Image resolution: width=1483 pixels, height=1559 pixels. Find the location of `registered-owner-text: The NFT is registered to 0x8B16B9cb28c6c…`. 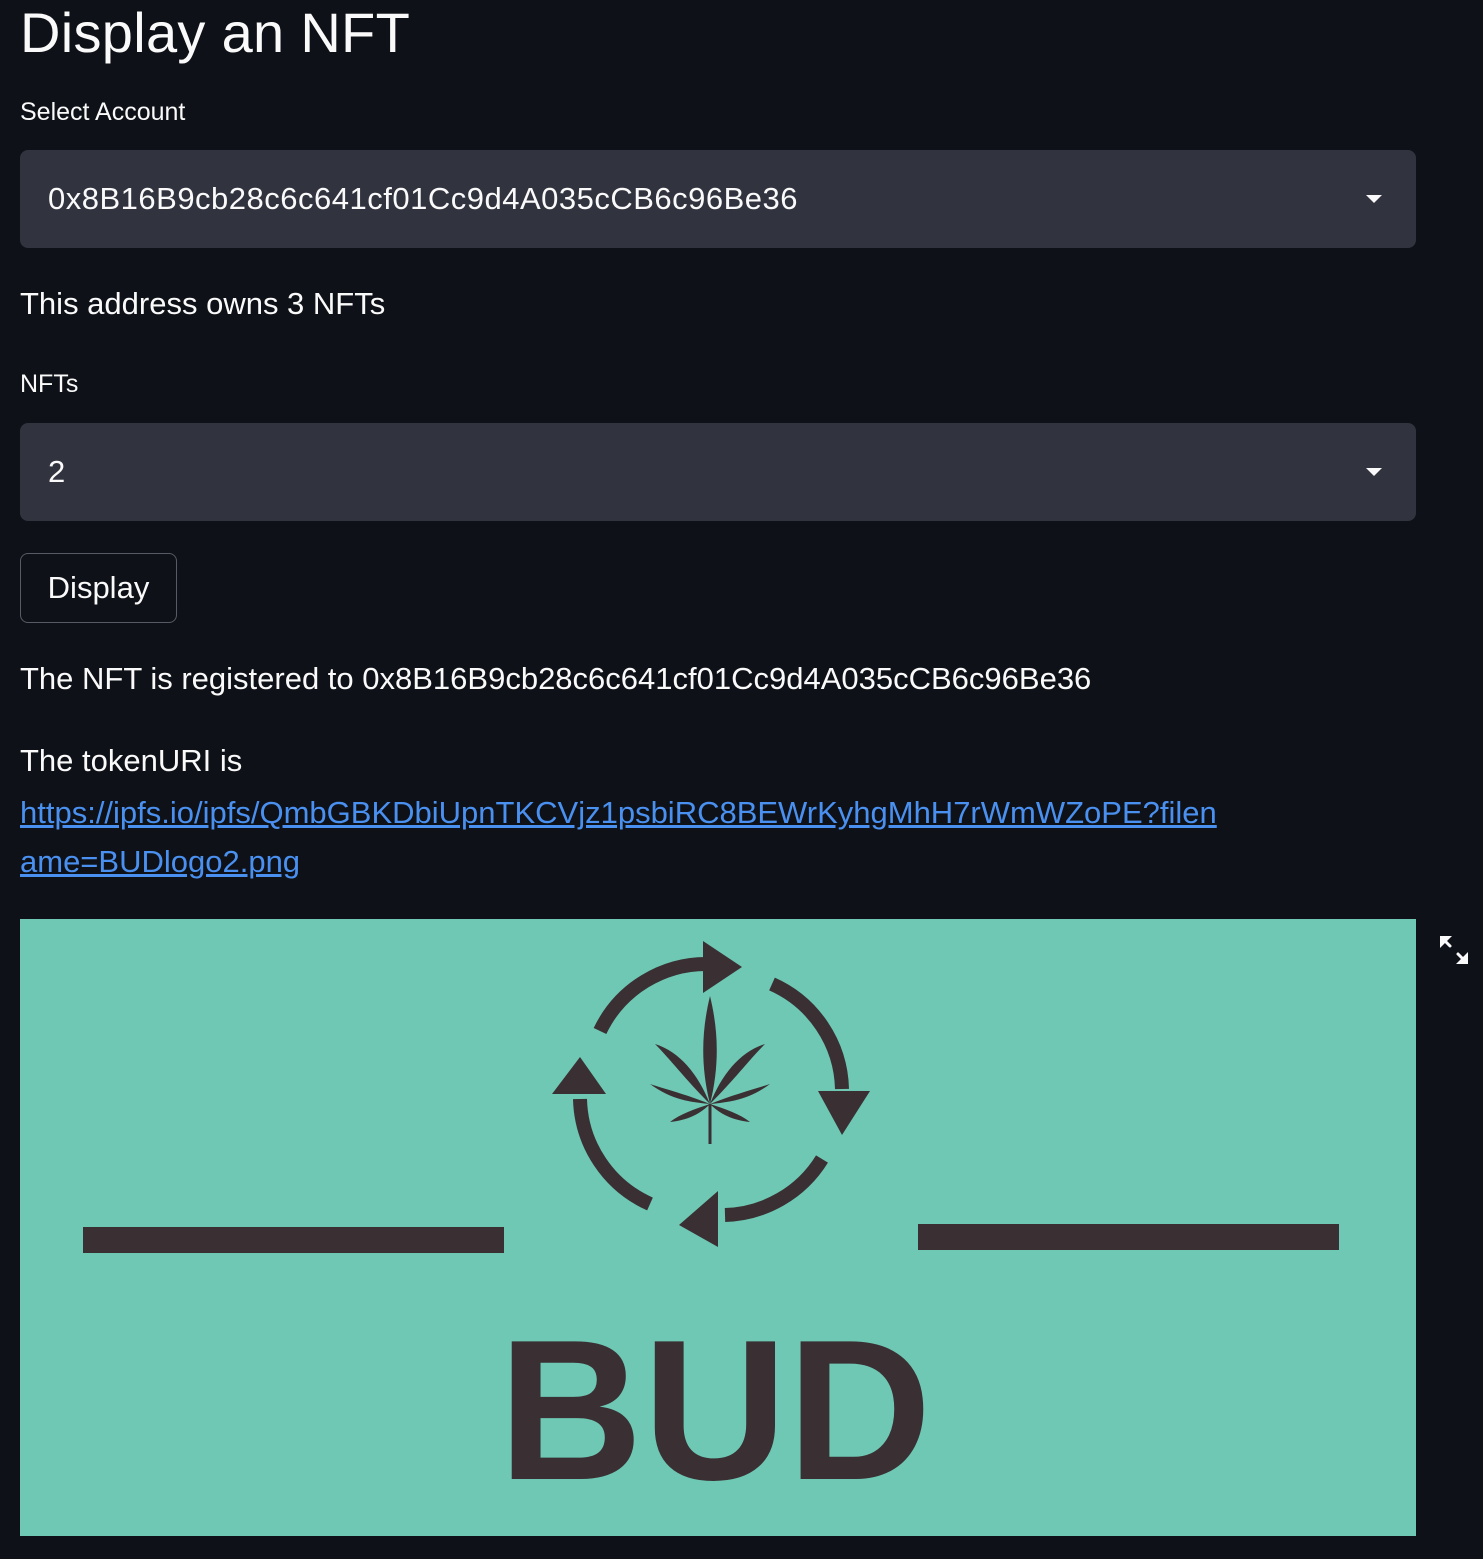

registered-owner-text: The NFT is registered to 0x8B16B9cb28c6c… is located at coordinates (556, 678).